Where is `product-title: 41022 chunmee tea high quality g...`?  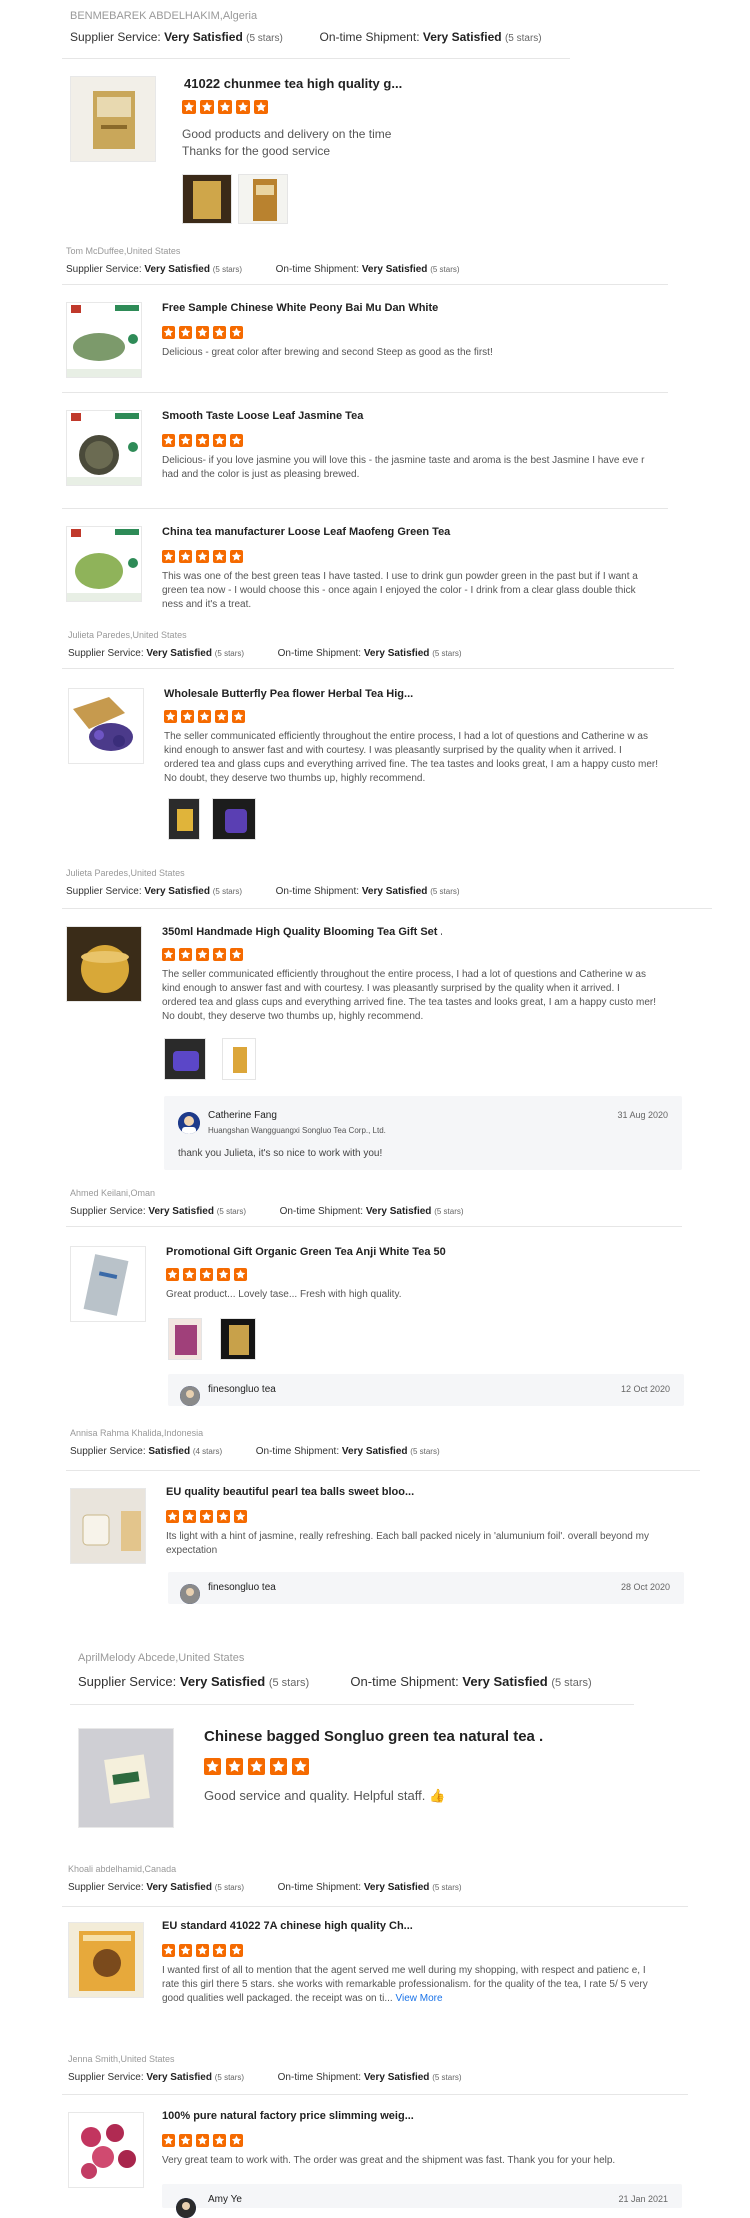
product-title: 41022 chunmee tea high quality g... is located at coordinates (299, 83).